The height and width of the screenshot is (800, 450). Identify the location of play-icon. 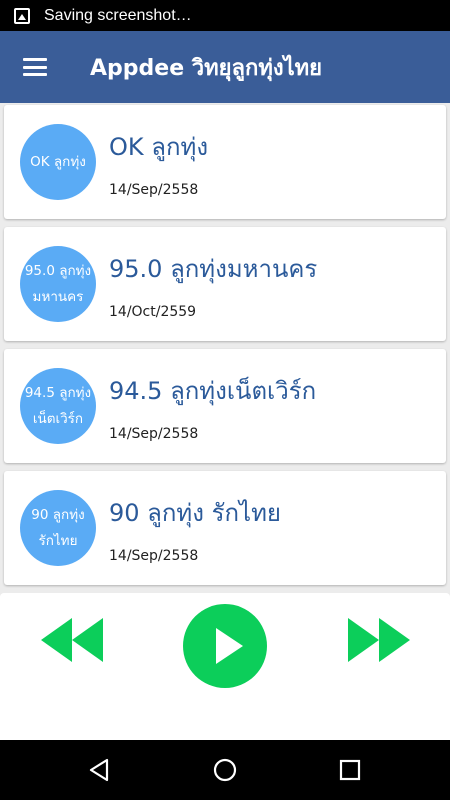
(229, 646).